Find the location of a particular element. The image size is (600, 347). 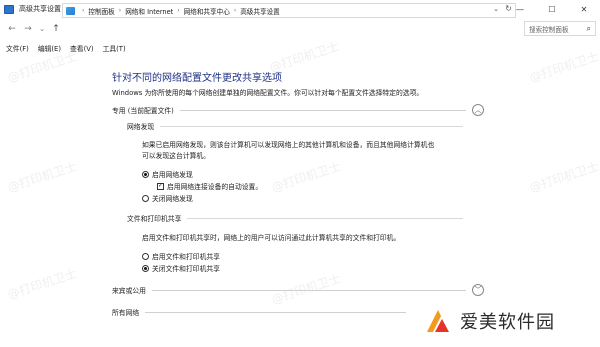

search-icon: ⌕ is located at coordinates (589, 29).